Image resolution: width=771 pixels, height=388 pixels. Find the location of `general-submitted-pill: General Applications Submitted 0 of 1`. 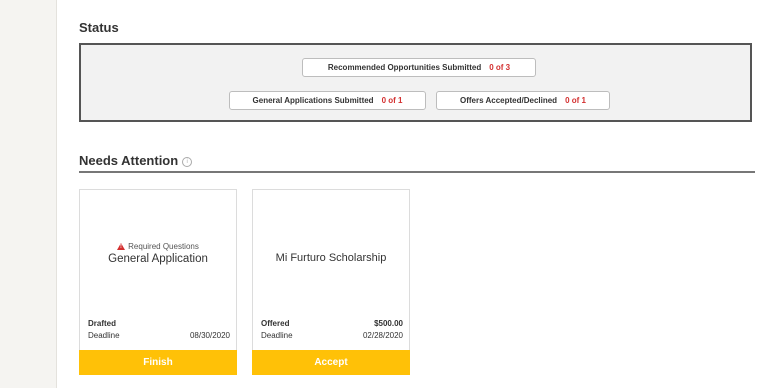

general-submitted-pill: General Applications Submitted 0 of 1 is located at coordinates (327, 100).